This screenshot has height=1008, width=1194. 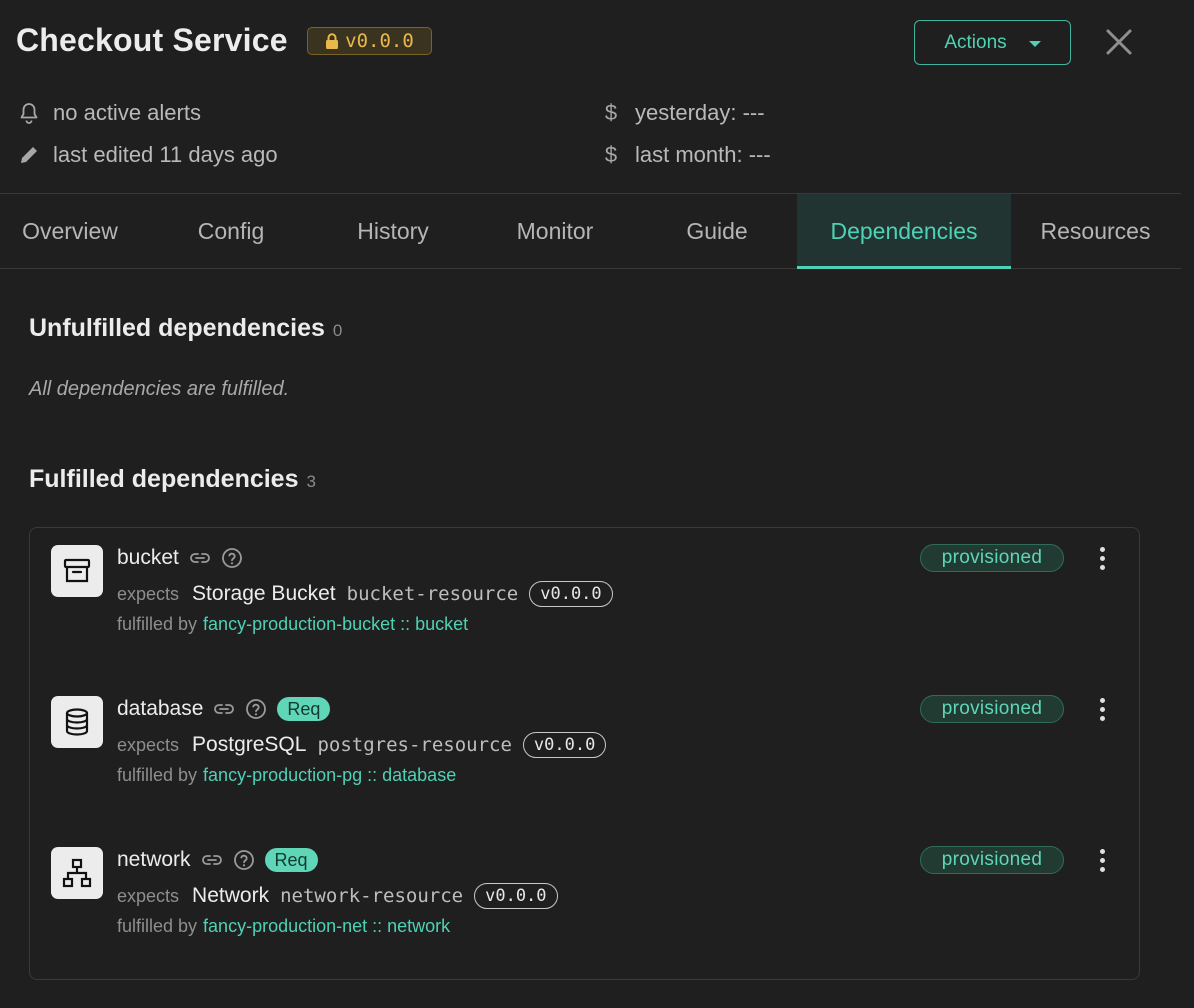 I want to click on dependency-name-row: database Req, so click(x=224, y=709).